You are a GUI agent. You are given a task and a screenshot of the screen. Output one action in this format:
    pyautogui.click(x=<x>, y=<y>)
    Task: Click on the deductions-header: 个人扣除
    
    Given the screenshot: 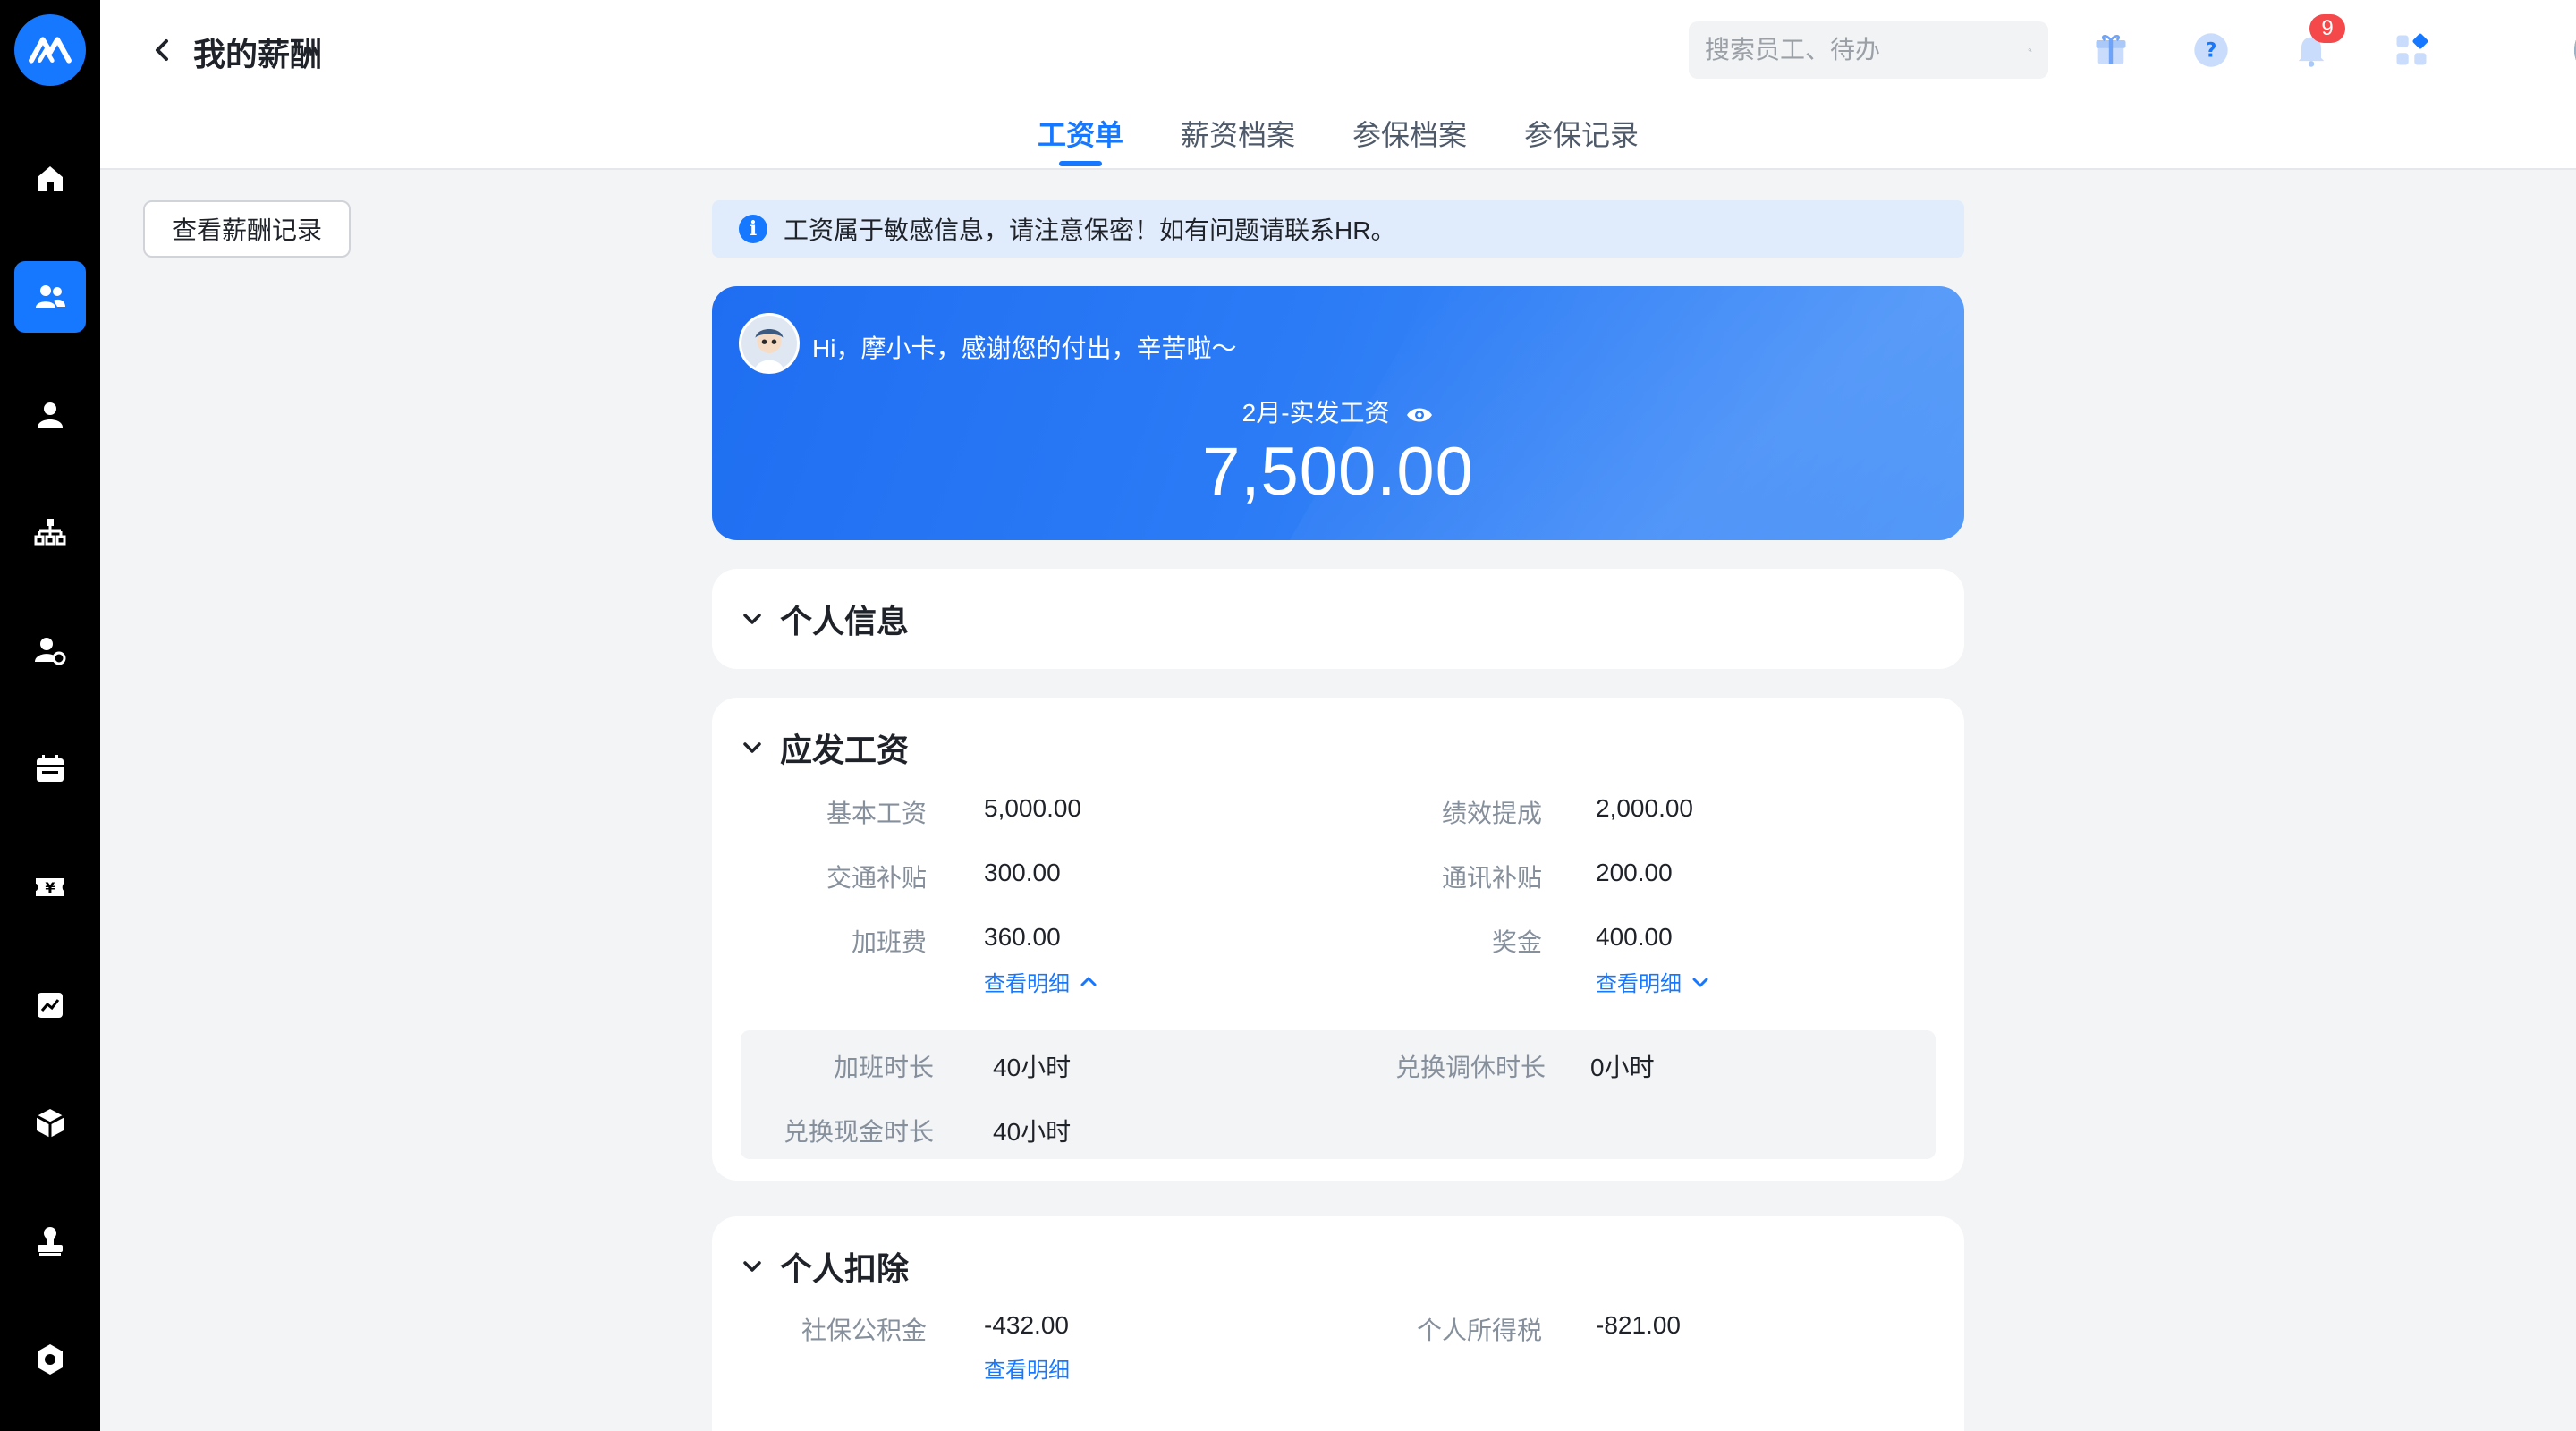 What is the action you would take?
    pyautogui.click(x=824, y=1267)
    